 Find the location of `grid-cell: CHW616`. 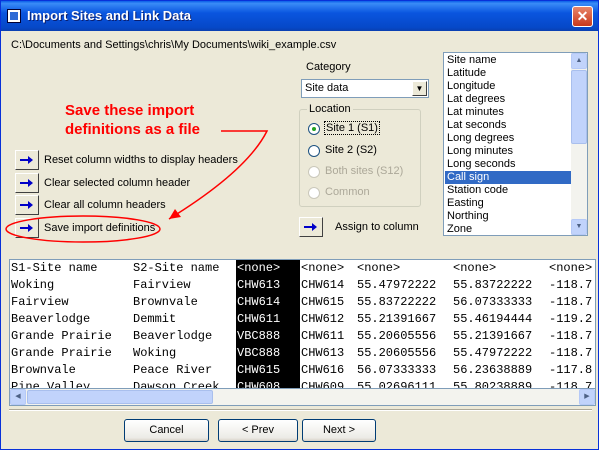

grid-cell: CHW616 is located at coordinates (323, 370).